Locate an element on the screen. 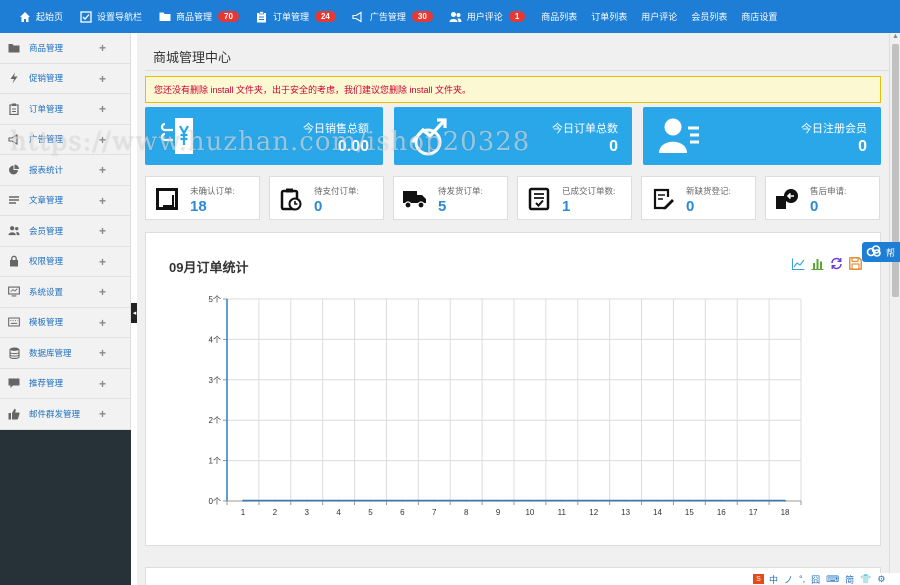 The width and height of the screenshot is (900, 585). mini-stat-label: 已成交订单数: is located at coordinates (589, 191).